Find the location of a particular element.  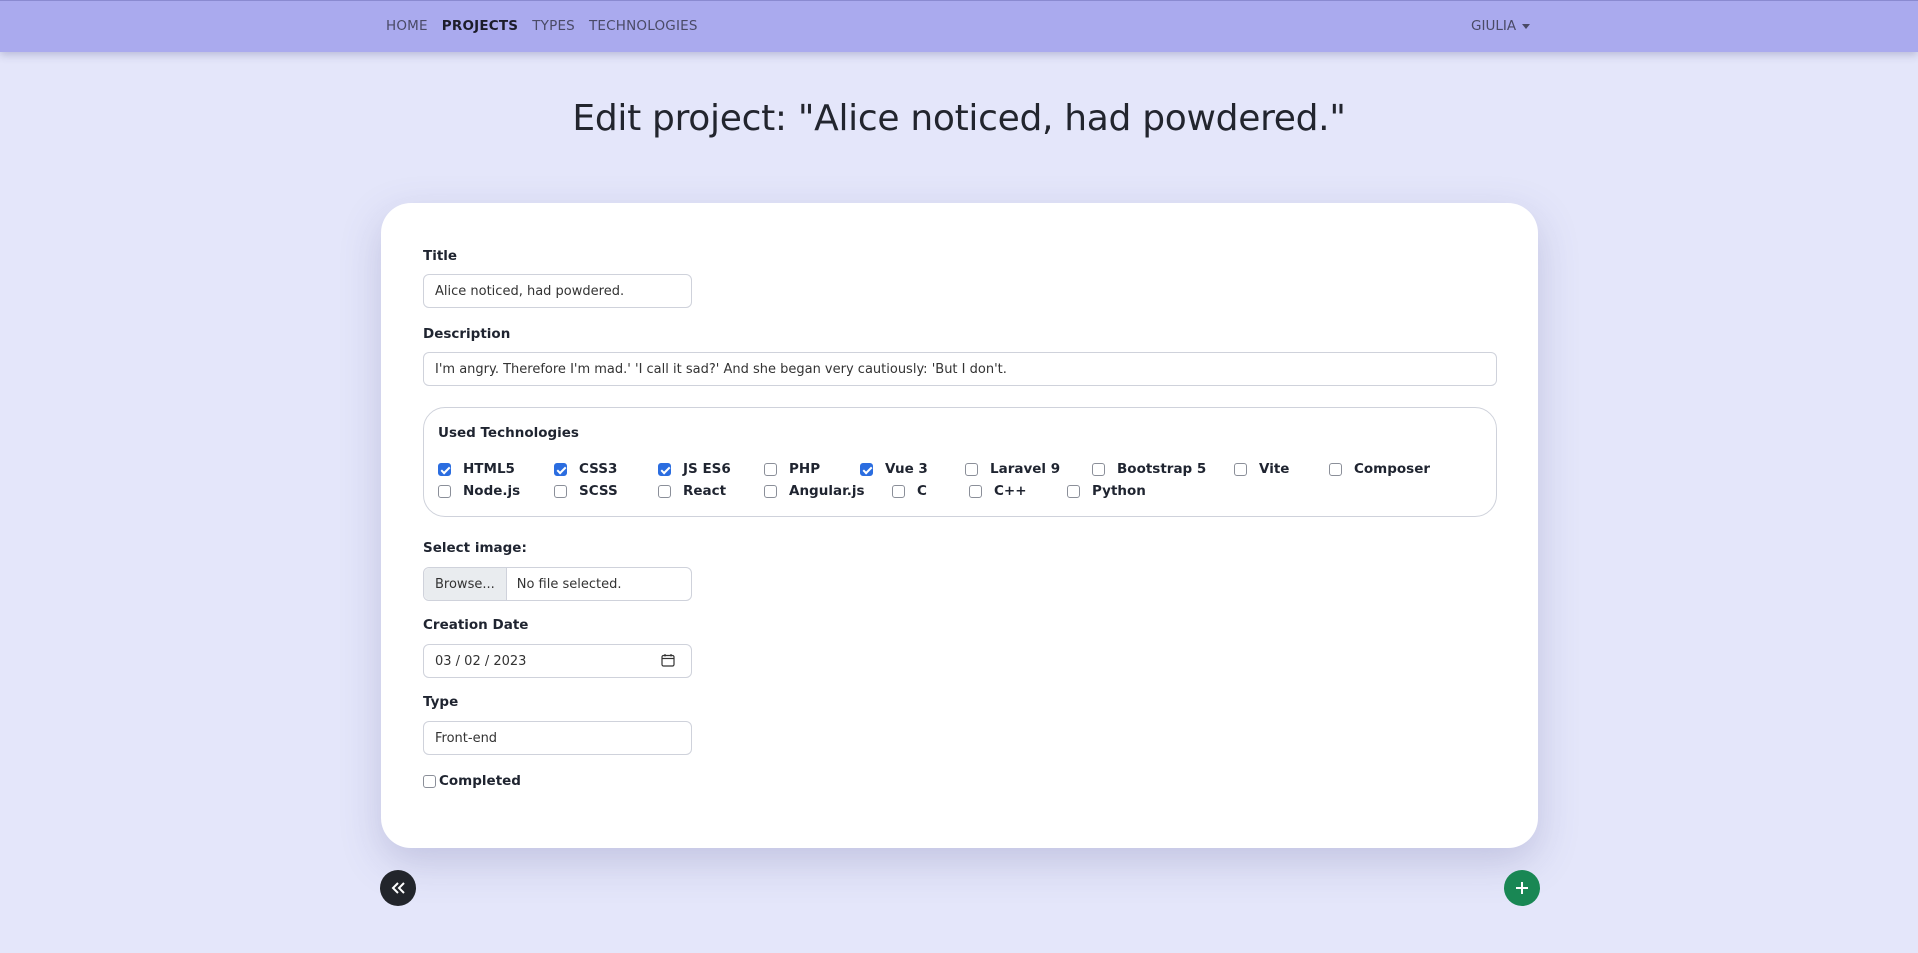

tech-label: C++ is located at coordinates (1010, 491).